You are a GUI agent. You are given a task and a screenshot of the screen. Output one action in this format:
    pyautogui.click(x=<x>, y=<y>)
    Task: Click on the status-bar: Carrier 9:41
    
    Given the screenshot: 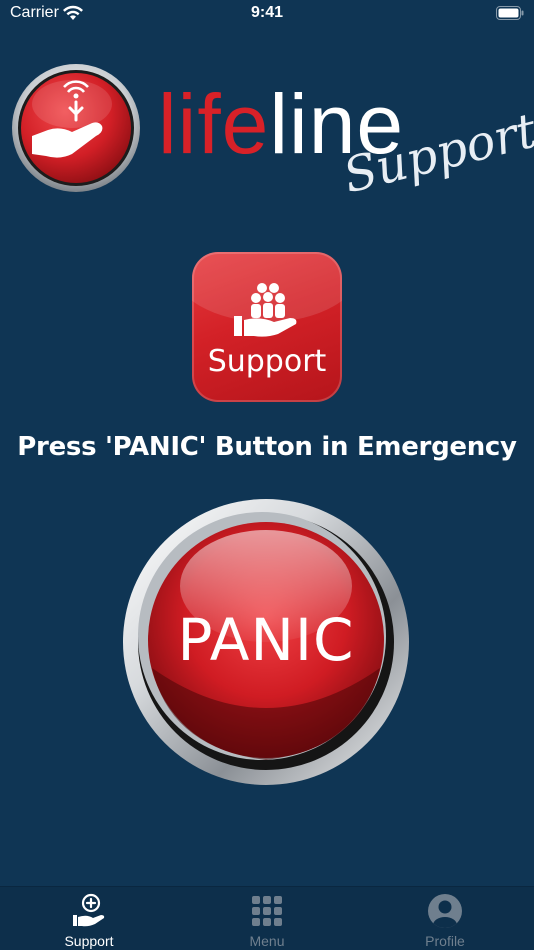 What is the action you would take?
    pyautogui.click(x=267, y=14)
    